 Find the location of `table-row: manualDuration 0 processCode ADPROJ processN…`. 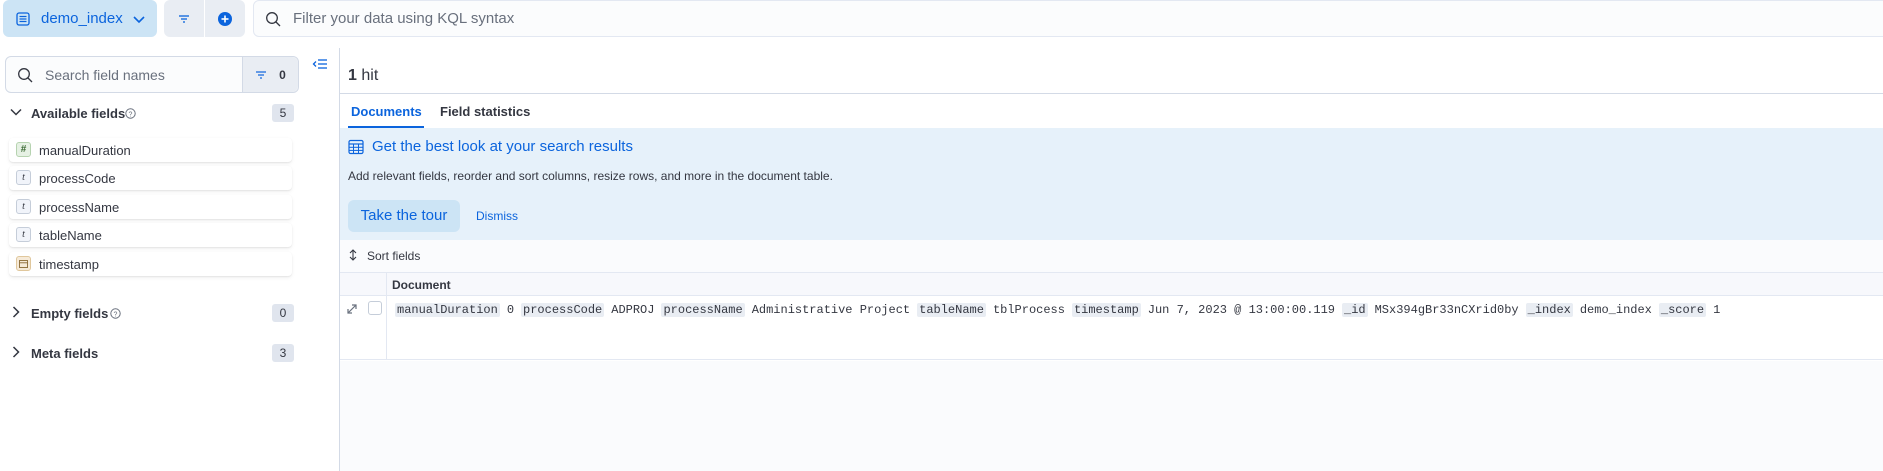

table-row: manualDuration 0 processCode ADPROJ processN… is located at coordinates (1111, 328).